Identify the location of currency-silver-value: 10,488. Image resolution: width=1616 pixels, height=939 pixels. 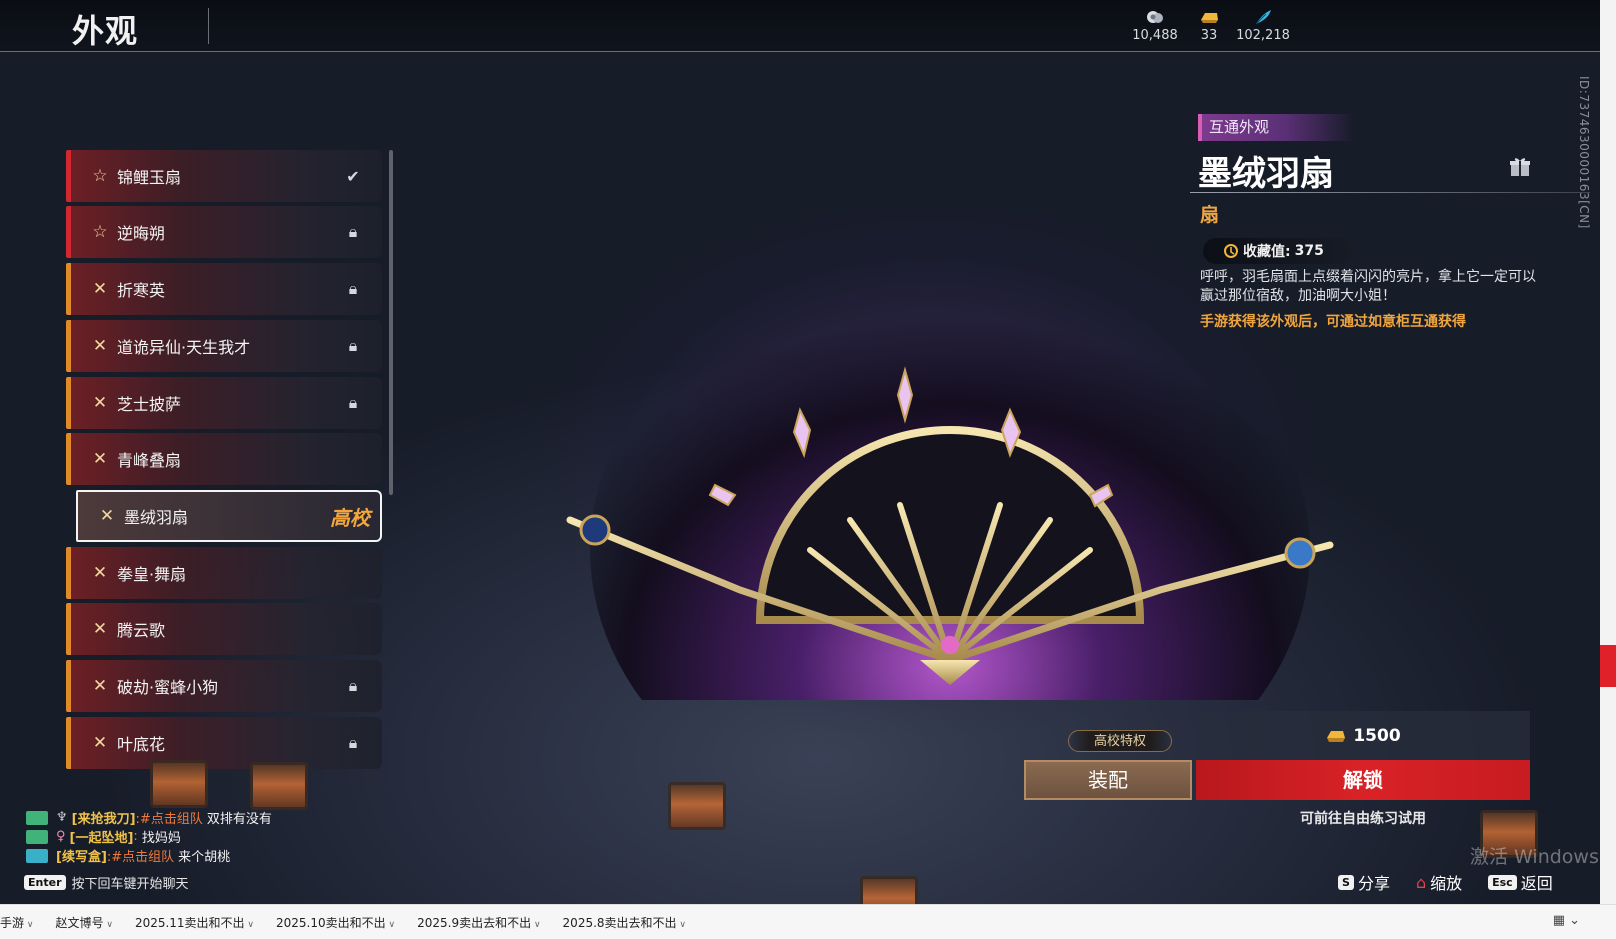
(1155, 35).